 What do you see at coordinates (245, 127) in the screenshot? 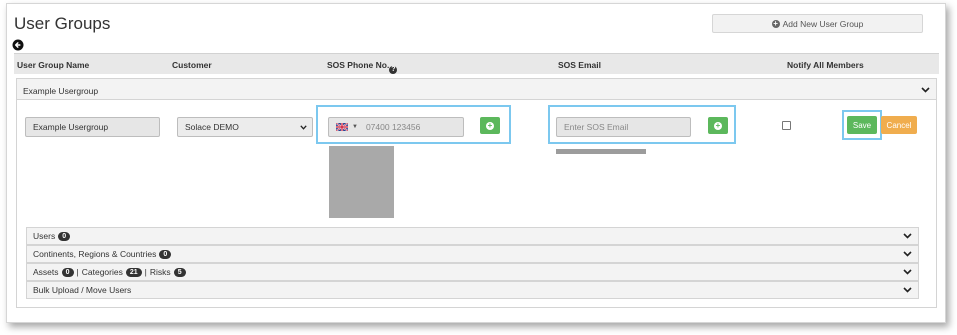
I see `customer-select: Solace DEMO` at bounding box center [245, 127].